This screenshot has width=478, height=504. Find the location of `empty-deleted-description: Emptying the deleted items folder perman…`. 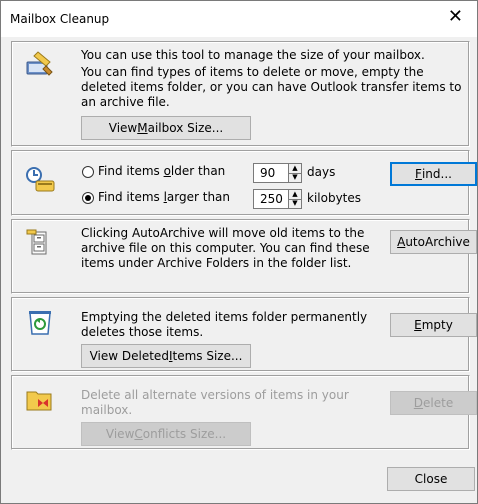

empty-deleted-description: Emptying the deleted items folder perman… is located at coordinates (224, 324).